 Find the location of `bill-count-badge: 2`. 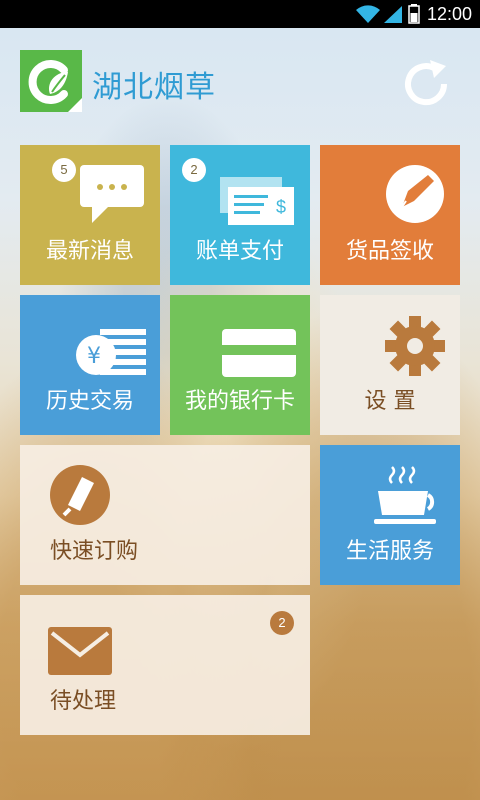

bill-count-badge: 2 is located at coordinates (194, 170).